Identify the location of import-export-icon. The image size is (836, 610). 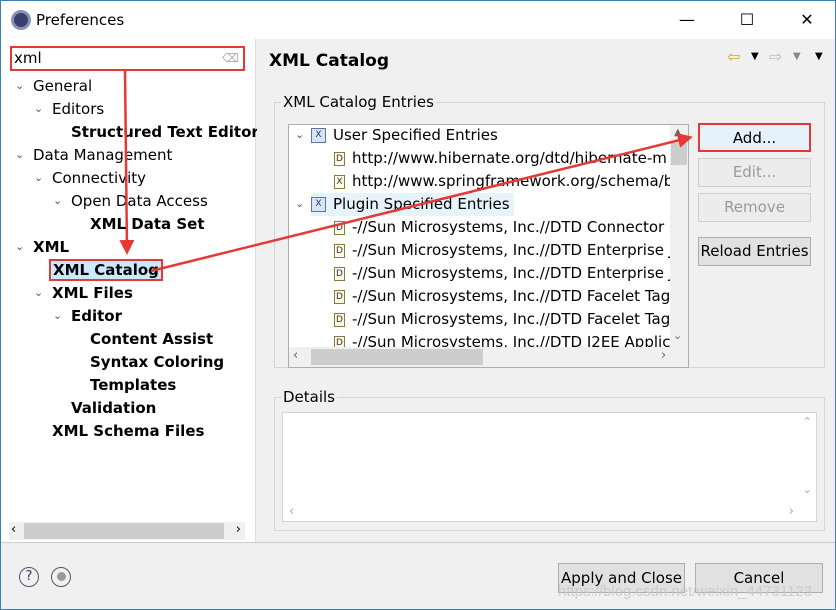
(61, 577).